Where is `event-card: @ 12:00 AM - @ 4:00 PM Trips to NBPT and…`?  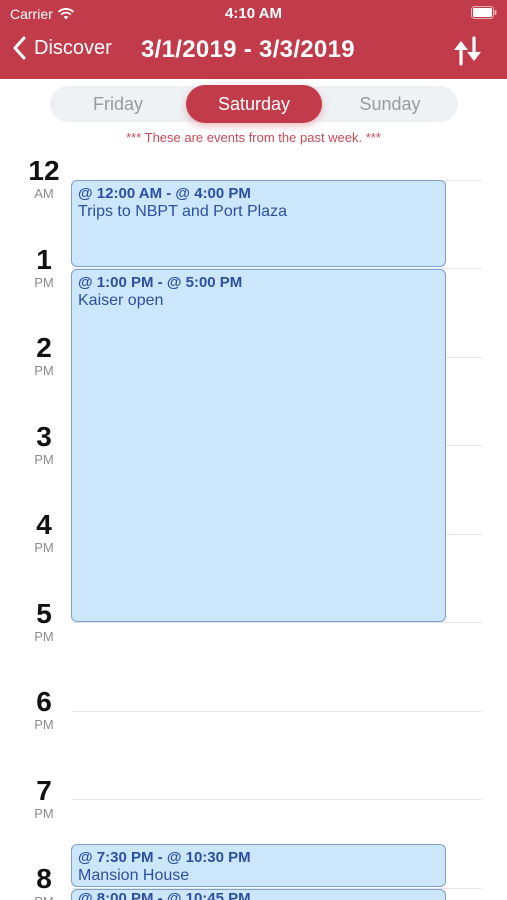 event-card: @ 12:00 AM - @ 4:00 PM Trips to NBPT and… is located at coordinates (258, 223).